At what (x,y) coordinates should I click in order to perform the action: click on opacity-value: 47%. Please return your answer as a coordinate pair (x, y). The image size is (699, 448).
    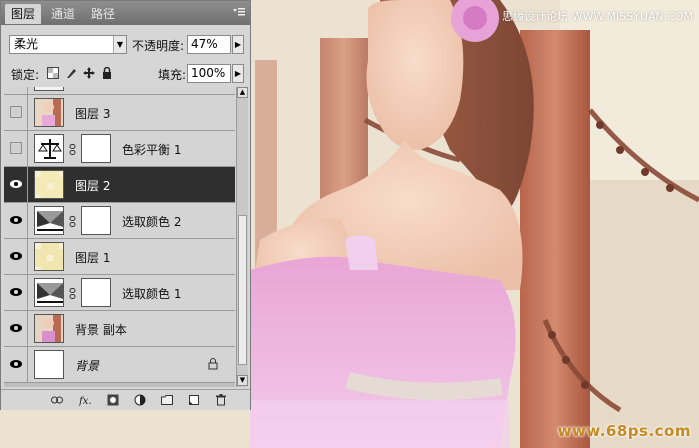
    Looking at the image, I should click on (204, 44).